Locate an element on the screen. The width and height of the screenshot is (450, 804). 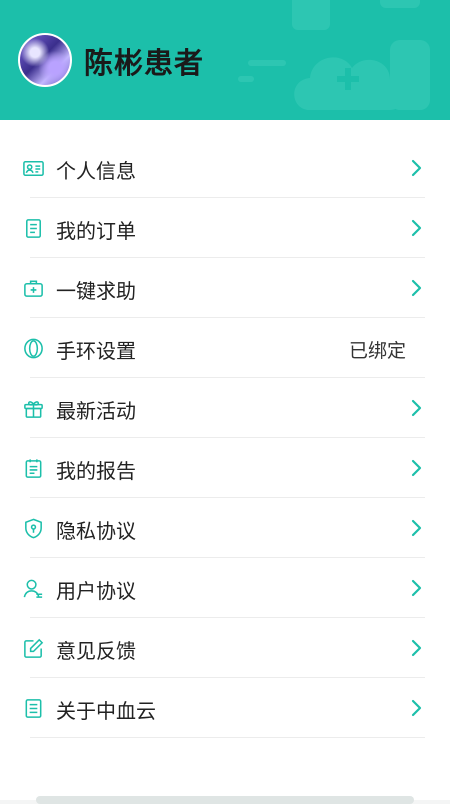
menu-item-label: 意见反馈 is located at coordinates (96, 651).